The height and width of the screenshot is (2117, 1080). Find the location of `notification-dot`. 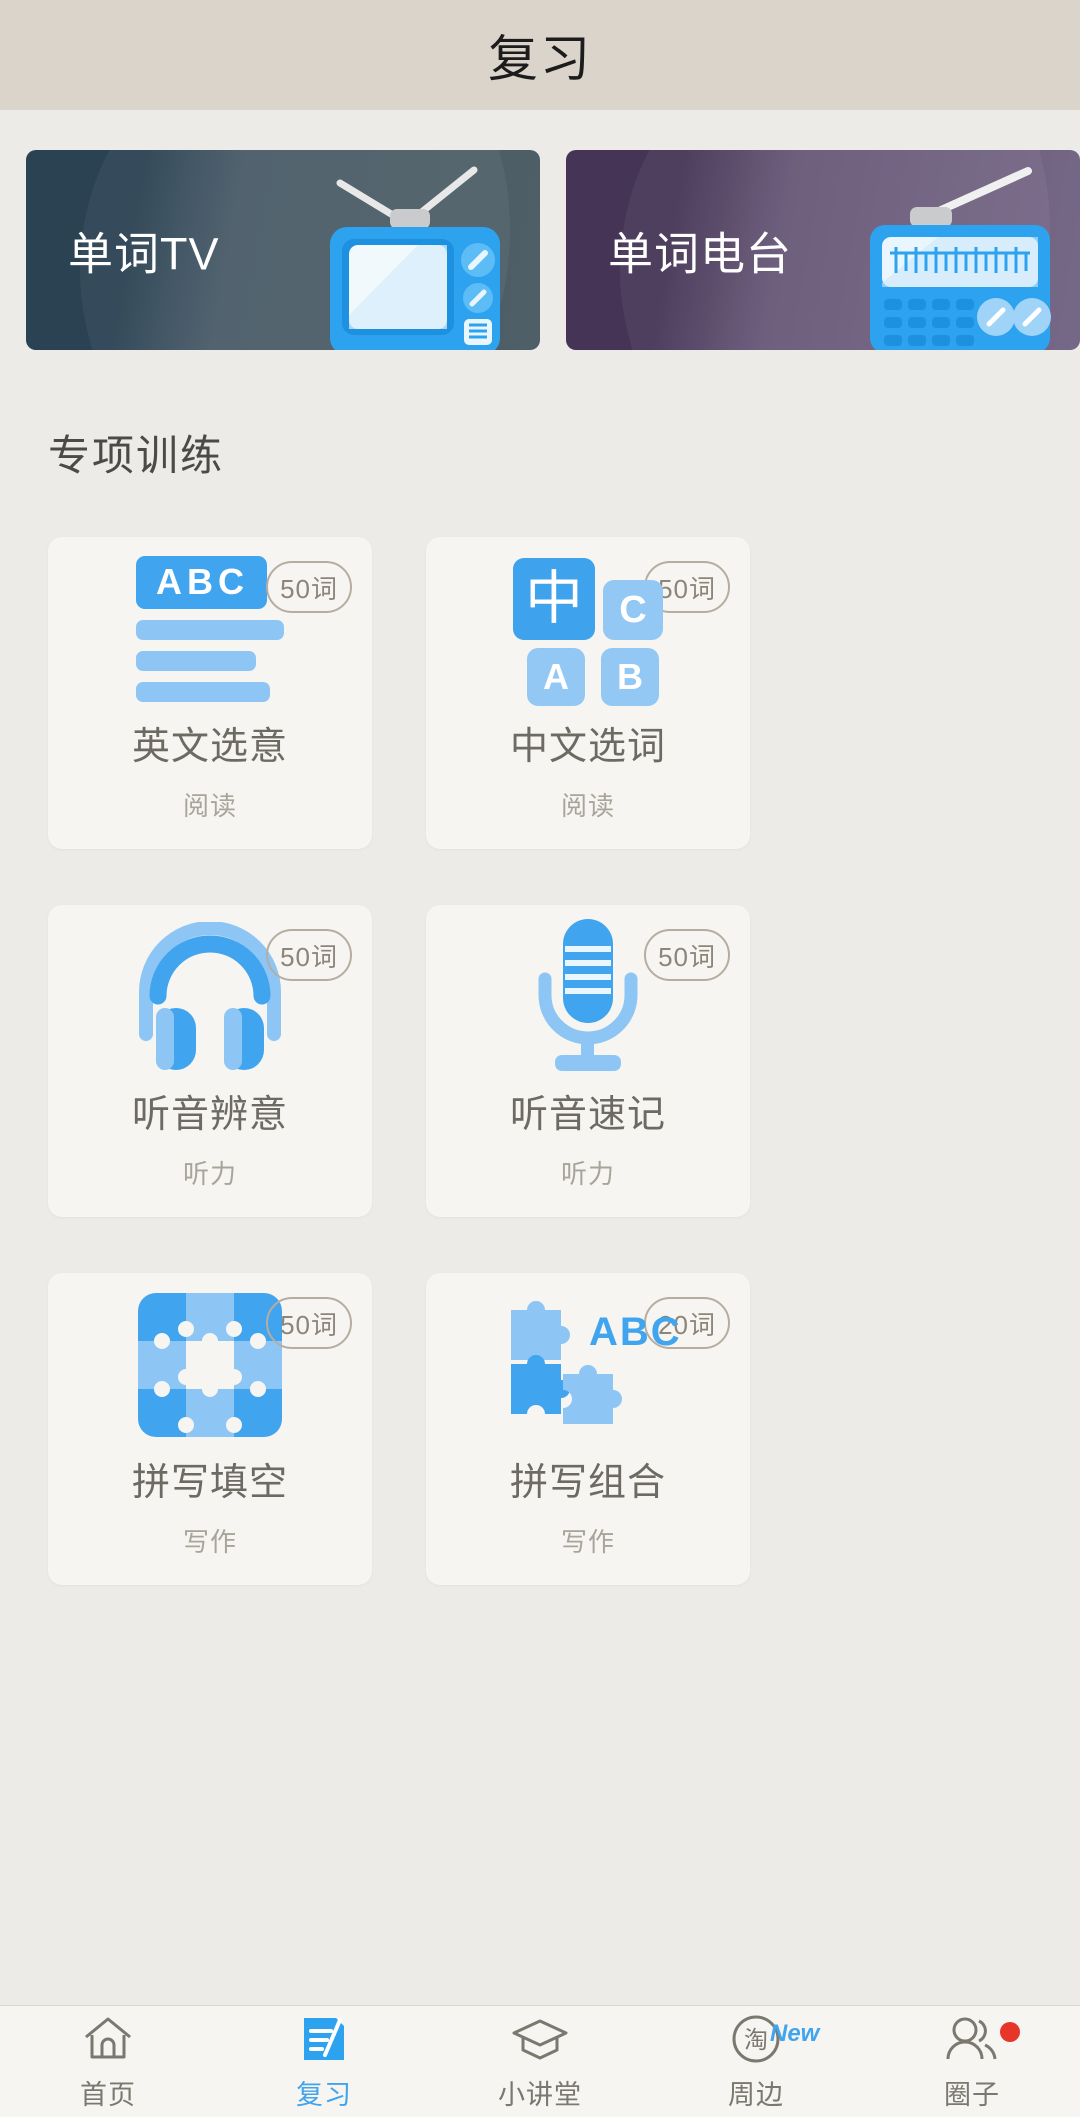

notification-dot is located at coordinates (1010, 2031).